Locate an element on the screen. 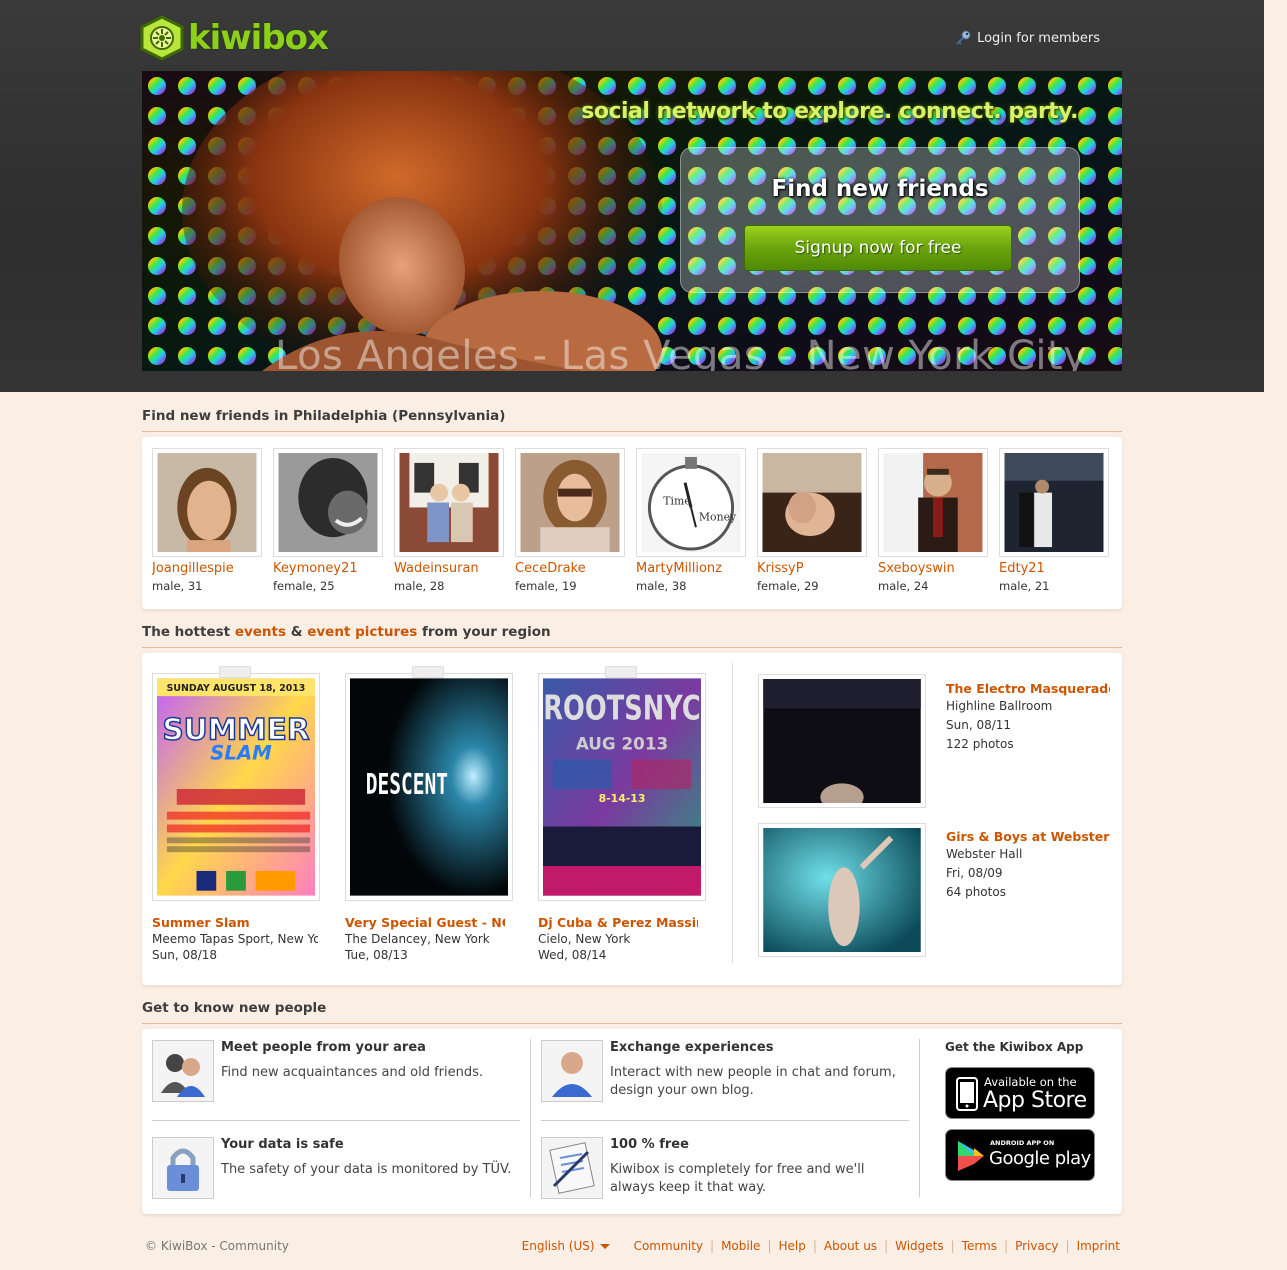  user-card: Wadeinsuran male, 28 is located at coordinates (449, 520).